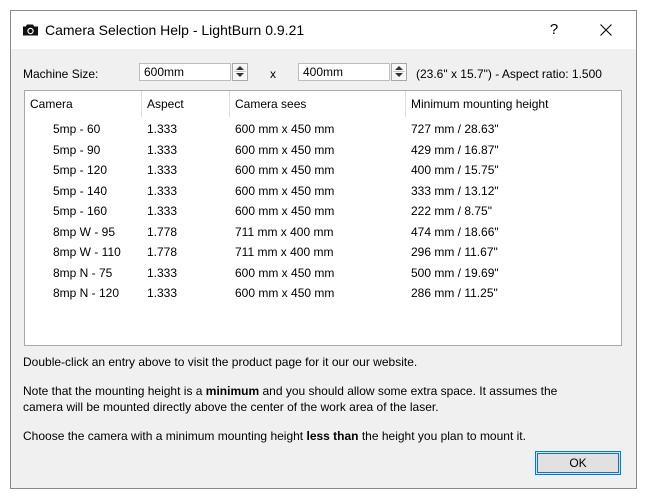 This screenshot has height=500, width=650. I want to click on machine-height-field: 400mm, so click(344, 72).